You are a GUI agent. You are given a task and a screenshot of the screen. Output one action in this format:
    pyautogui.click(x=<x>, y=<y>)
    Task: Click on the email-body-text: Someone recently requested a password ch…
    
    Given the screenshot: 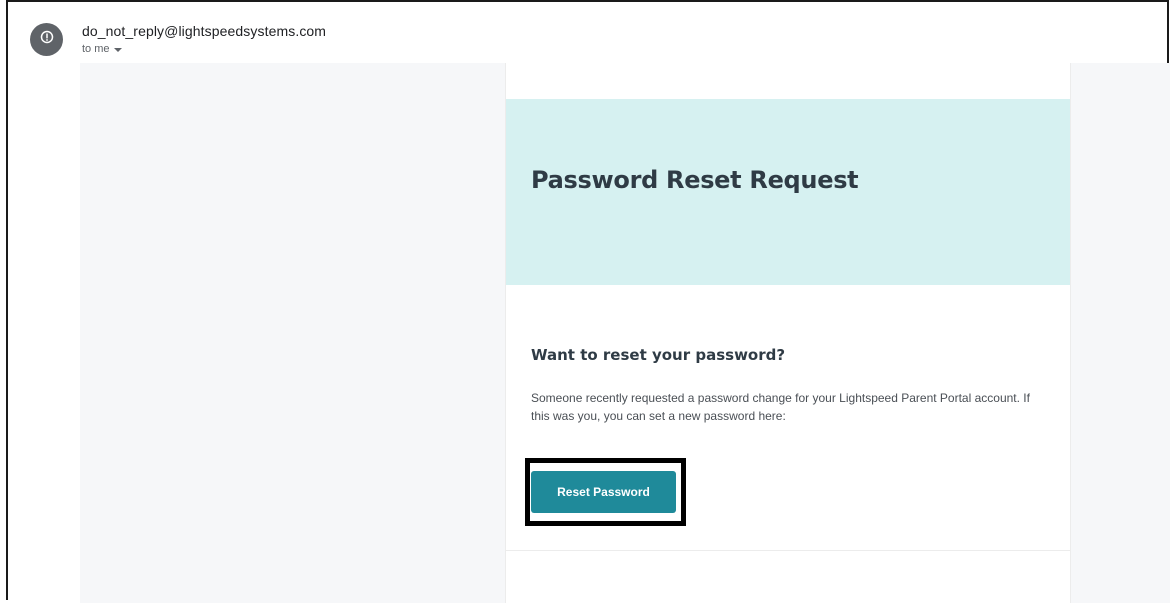 What is the action you would take?
    pyautogui.click(x=780, y=407)
    